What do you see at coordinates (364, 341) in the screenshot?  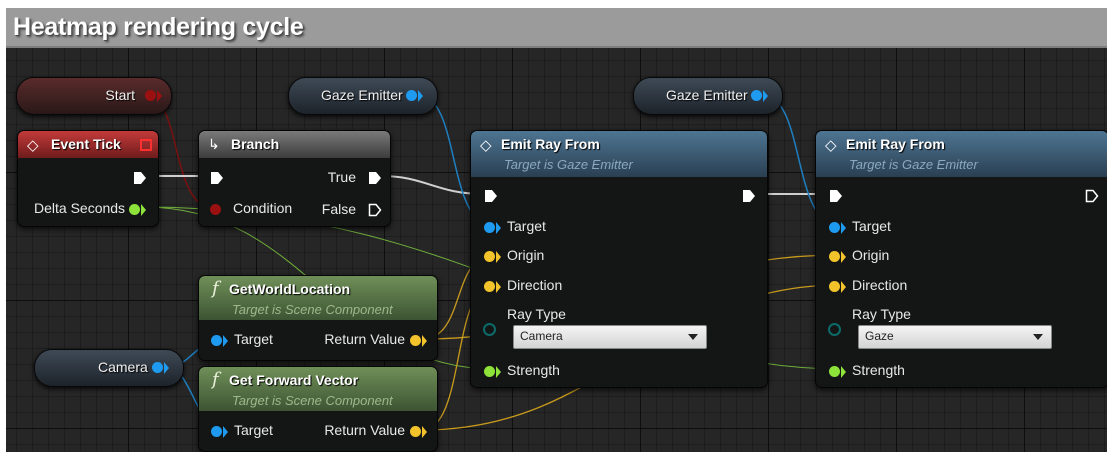 I see `return-value-row: Return Value` at bounding box center [364, 341].